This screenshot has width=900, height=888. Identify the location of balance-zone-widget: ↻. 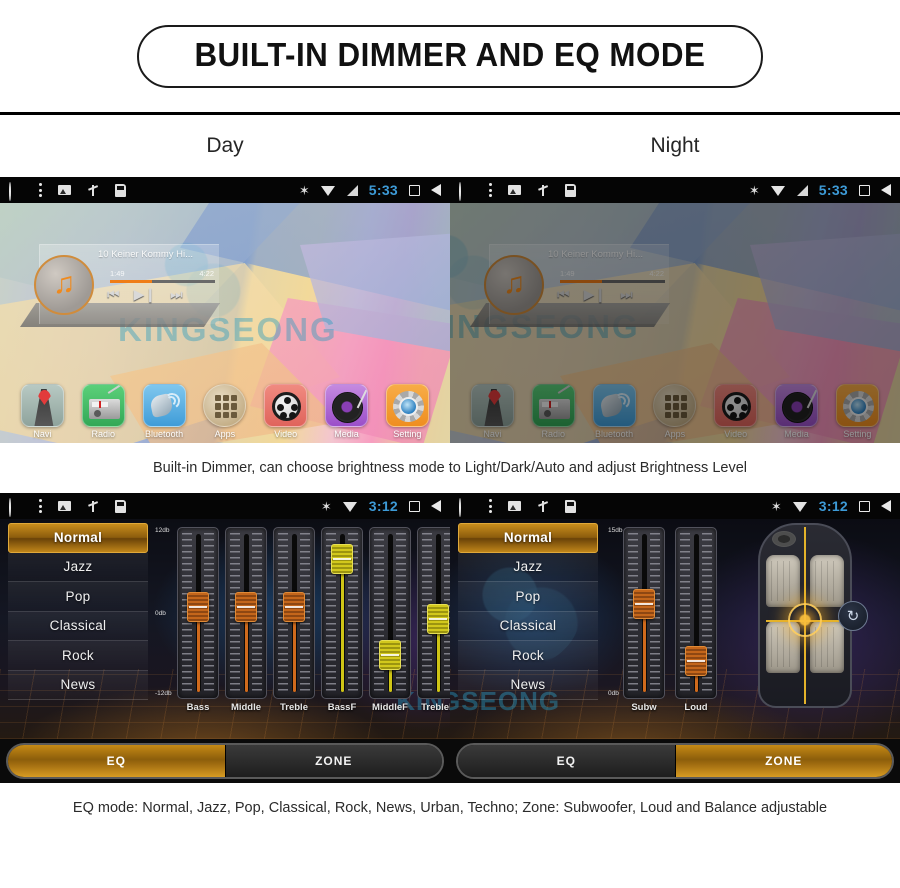
(809, 615).